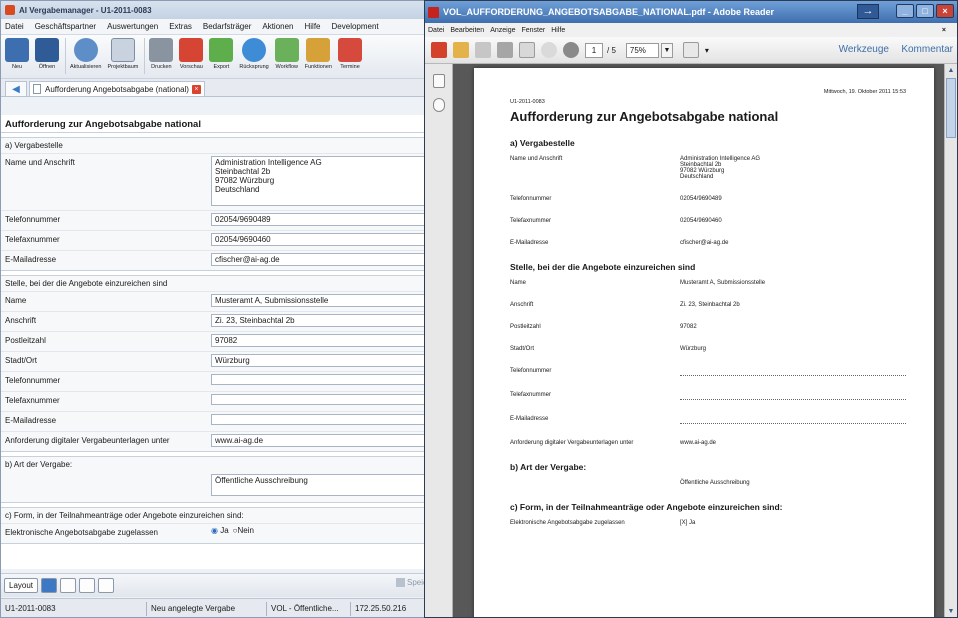  I want to click on open-file-icon, so click(461, 50).